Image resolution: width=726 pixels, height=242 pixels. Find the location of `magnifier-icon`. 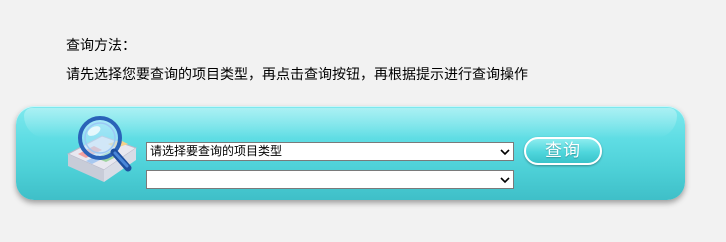

magnifier-icon is located at coordinates (102, 149).